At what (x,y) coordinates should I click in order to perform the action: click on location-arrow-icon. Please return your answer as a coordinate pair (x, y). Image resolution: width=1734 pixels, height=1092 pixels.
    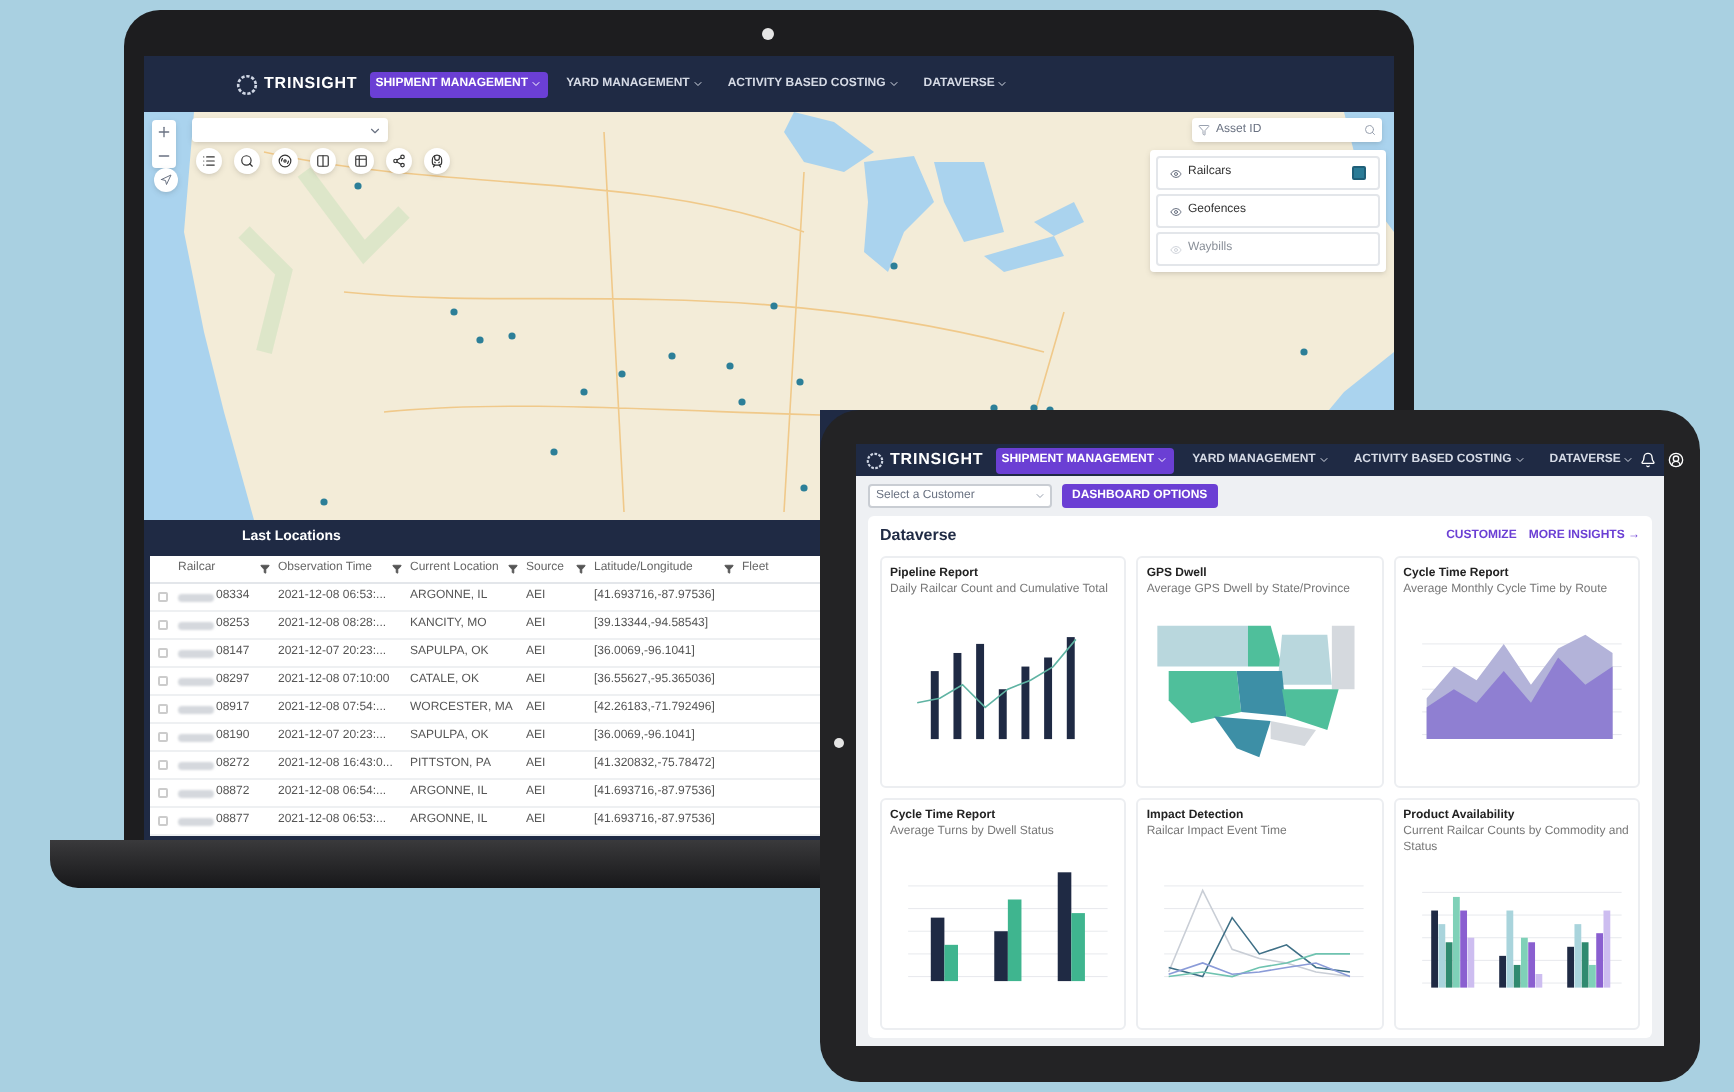
    Looking at the image, I should click on (166, 180).